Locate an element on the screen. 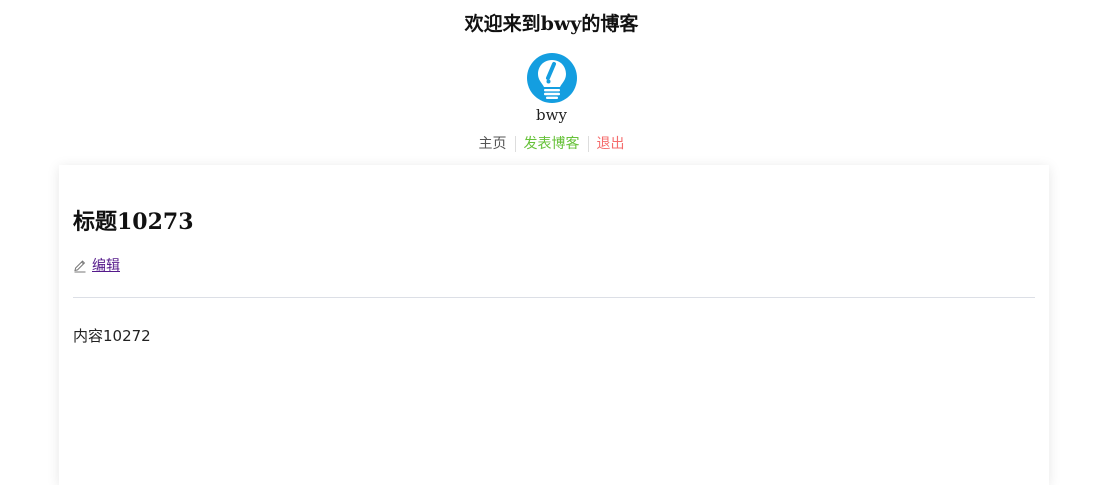 The height and width of the screenshot is (485, 1103). nav-publish-link: 发表博客 is located at coordinates (552, 144).